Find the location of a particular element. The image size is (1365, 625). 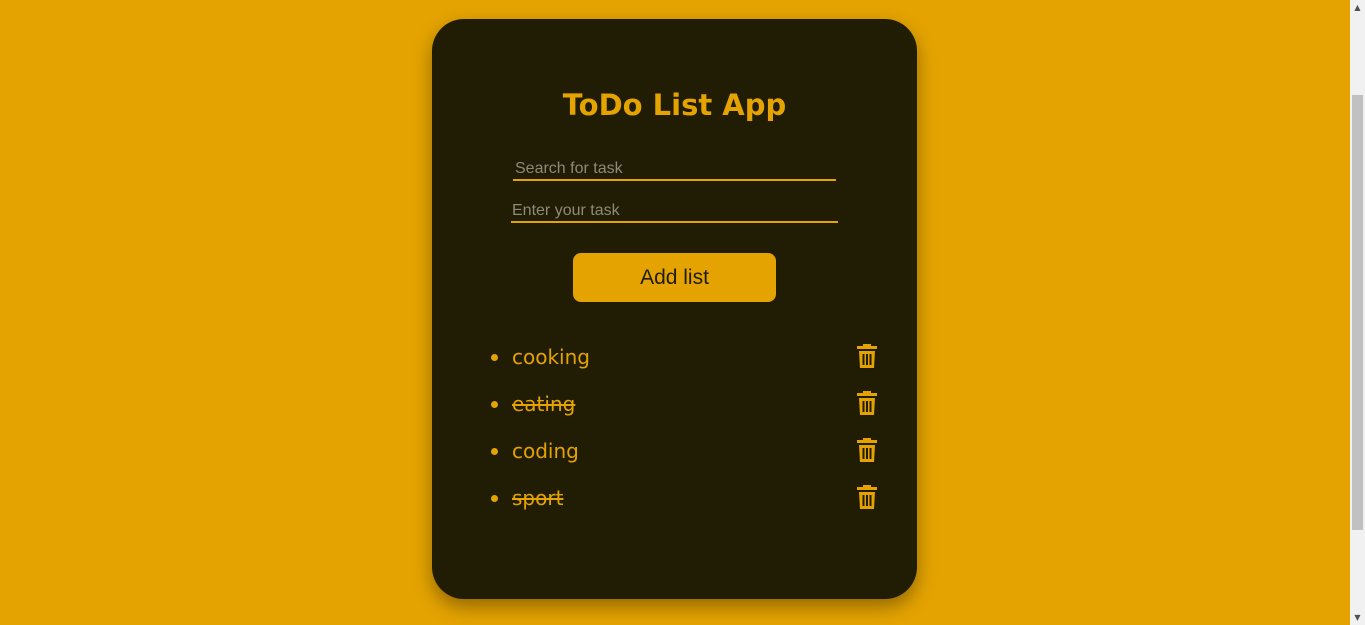

scrollbar-thumb is located at coordinates (1357, 312).